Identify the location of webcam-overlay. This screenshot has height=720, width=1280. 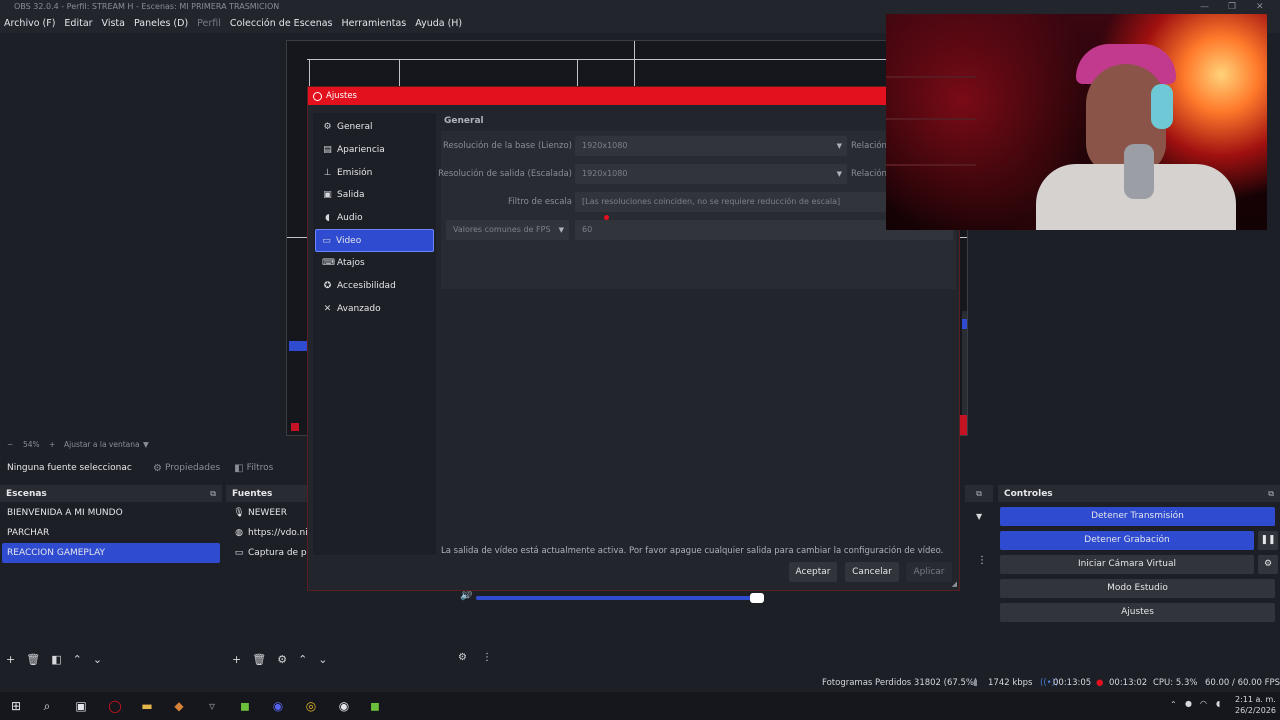
(1076, 122).